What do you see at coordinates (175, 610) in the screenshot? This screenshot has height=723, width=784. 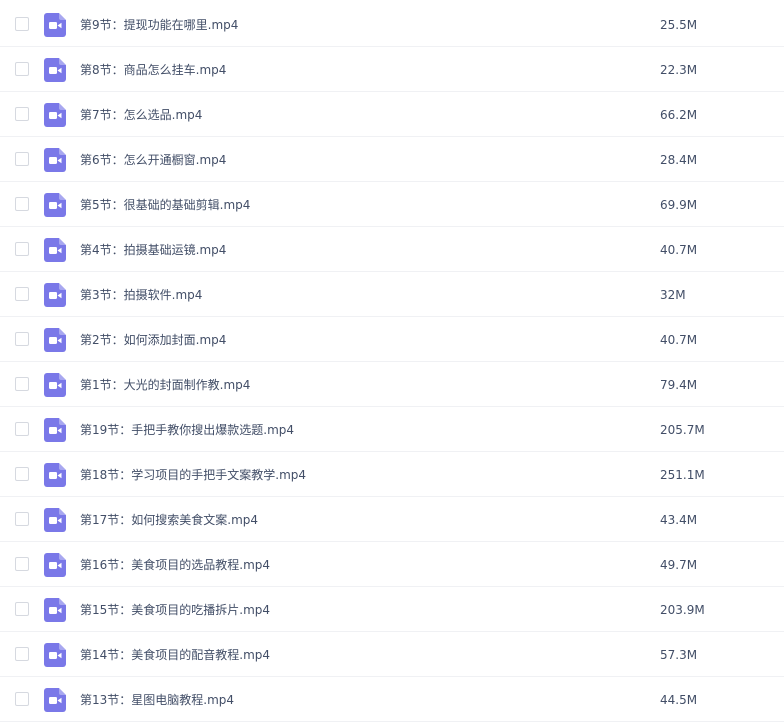 I see `file-name: 第15节：美食项目的吃播拆片.mp4` at bounding box center [175, 610].